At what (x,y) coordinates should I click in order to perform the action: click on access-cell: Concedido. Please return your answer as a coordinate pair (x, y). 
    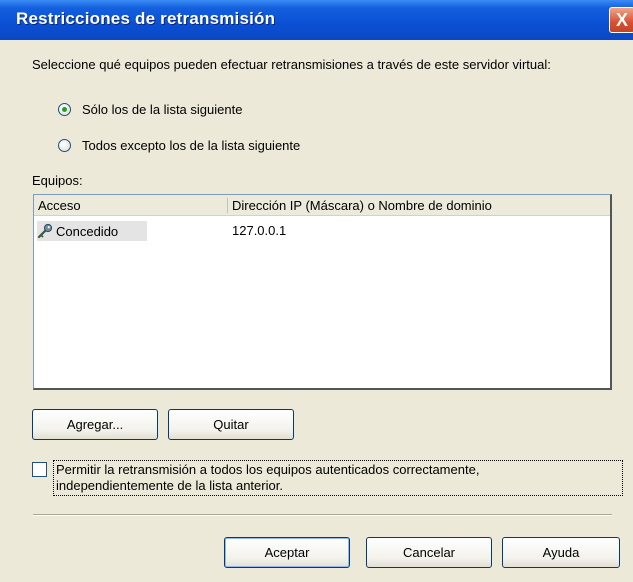
    Looking at the image, I should click on (92, 231).